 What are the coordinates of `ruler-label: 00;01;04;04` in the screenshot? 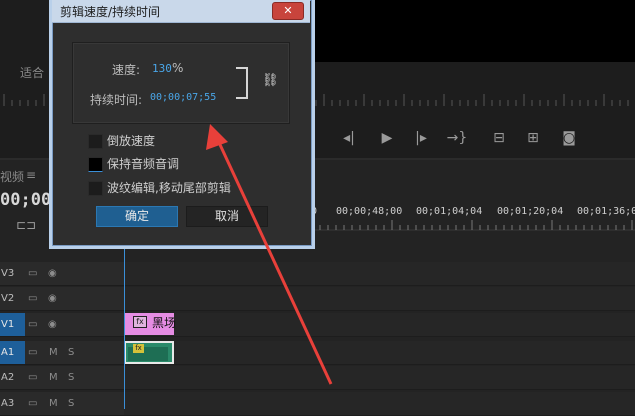 It's located at (449, 211).